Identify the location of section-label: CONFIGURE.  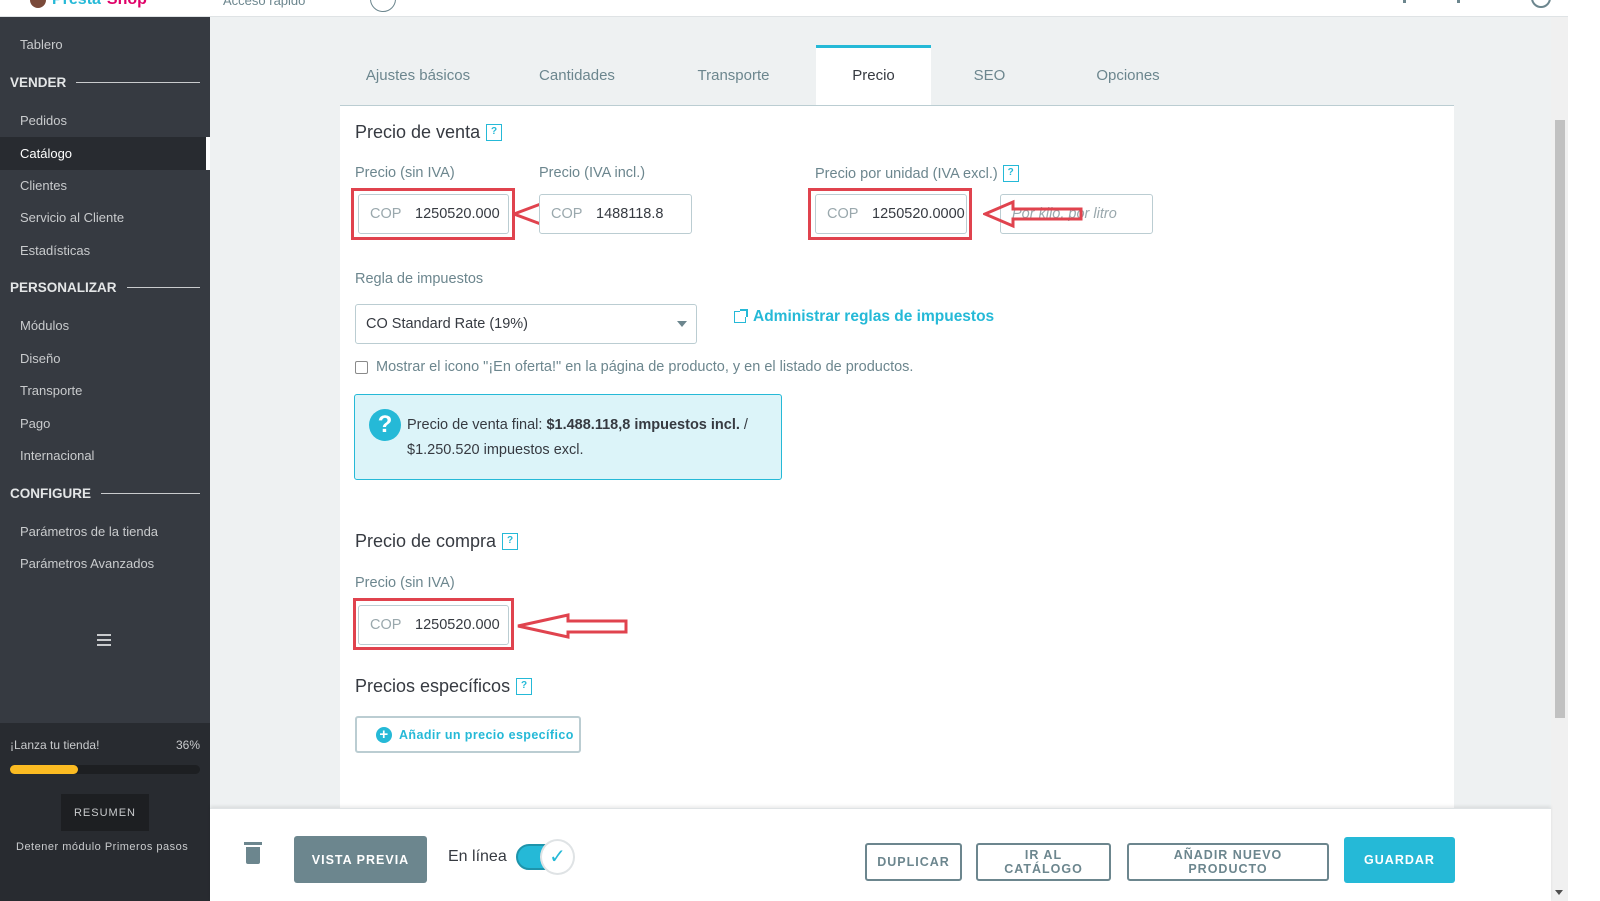
(50, 493).